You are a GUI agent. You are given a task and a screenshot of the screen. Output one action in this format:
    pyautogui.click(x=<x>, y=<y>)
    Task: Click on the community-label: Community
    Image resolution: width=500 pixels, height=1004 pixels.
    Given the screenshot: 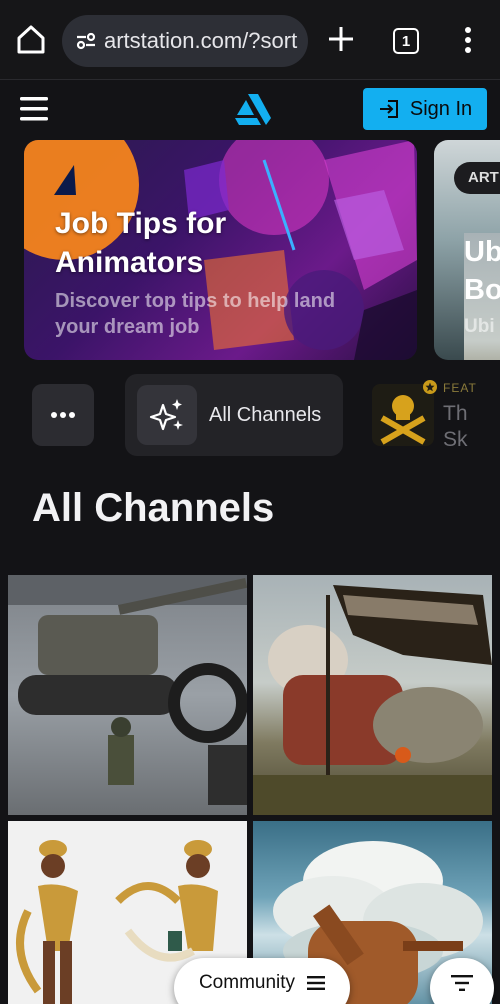 What is the action you would take?
    pyautogui.click(x=247, y=982)
    